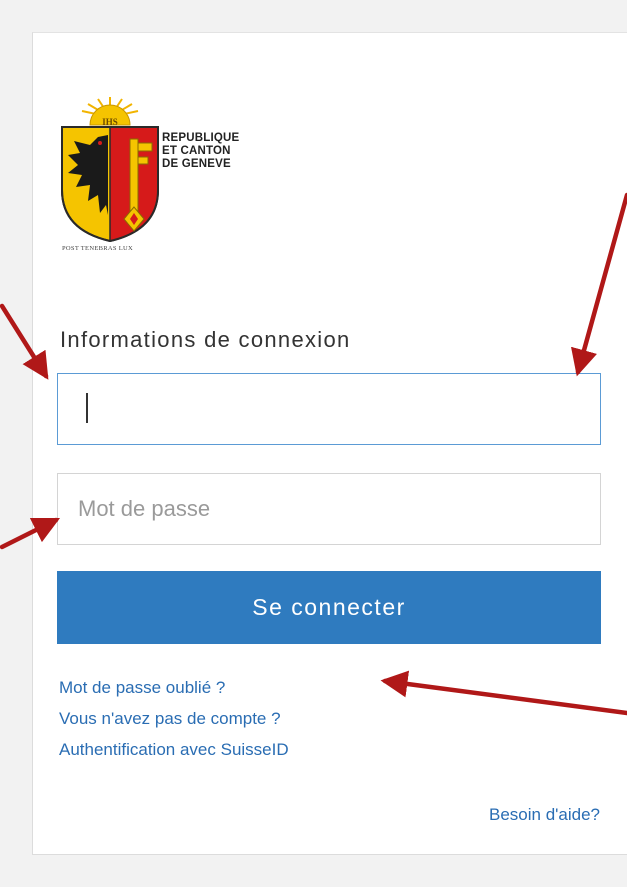 Image resolution: width=627 pixels, height=887 pixels. Describe the element at coordinates (30, 533) in the screenshot. I see `arrow-to-password` at that location.